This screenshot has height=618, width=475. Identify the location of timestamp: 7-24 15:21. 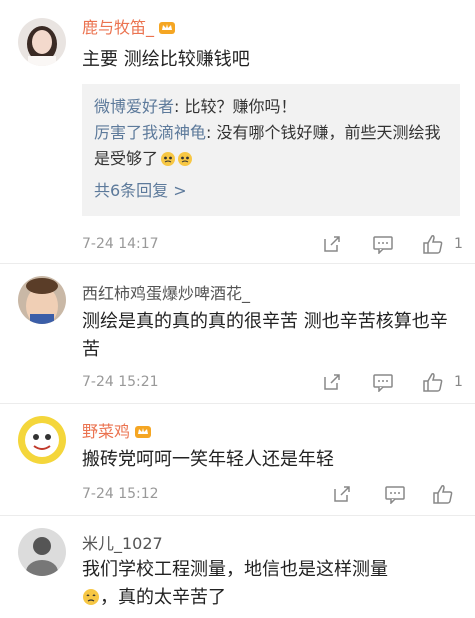
(120, 382).